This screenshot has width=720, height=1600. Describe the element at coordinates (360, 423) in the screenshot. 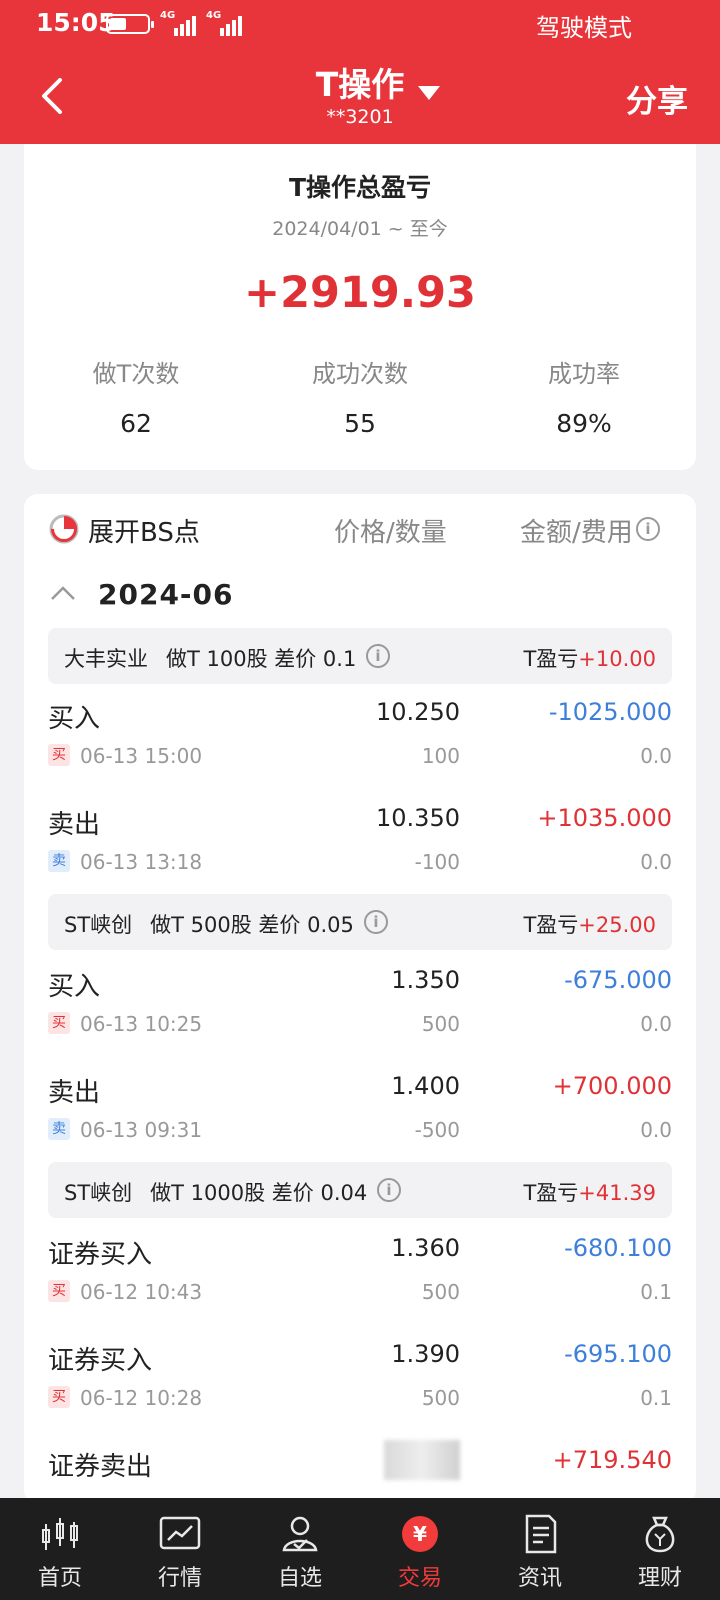

I see `stat-value: 55` at that location.